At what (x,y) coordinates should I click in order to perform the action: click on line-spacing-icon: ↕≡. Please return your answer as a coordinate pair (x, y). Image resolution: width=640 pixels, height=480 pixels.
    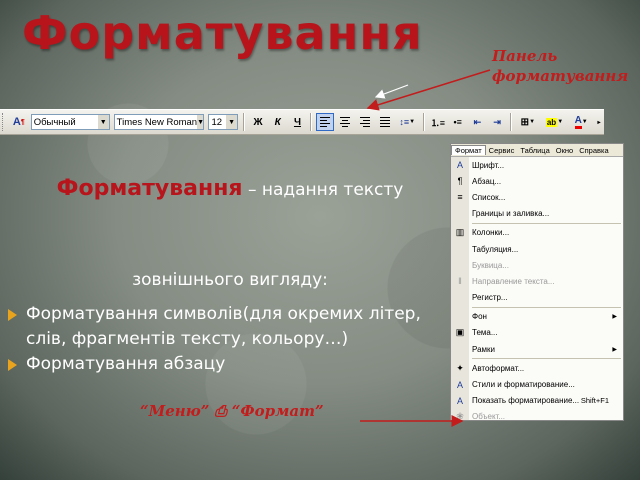
    Looking at the image, I should click on (404, 122).